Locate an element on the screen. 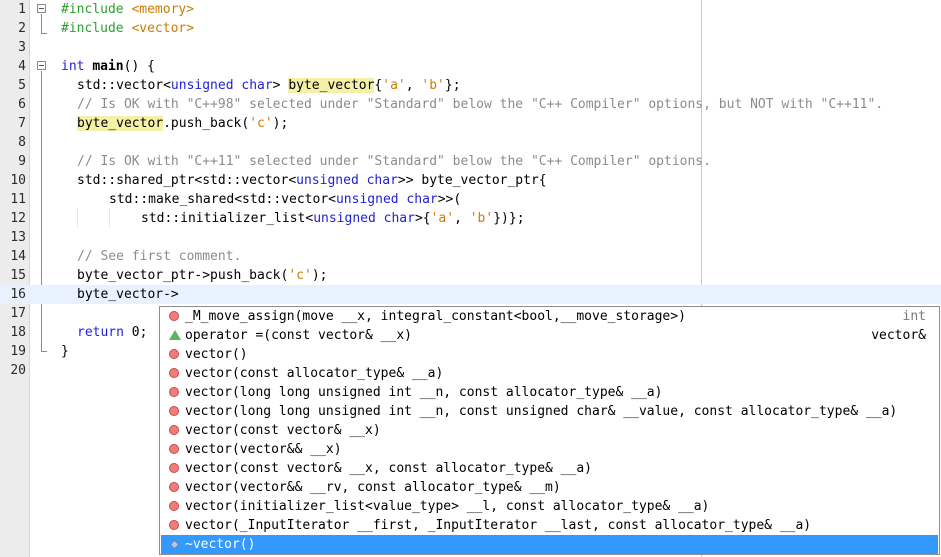  completion-item: vector(const allocator_type& __a) is located at coordinates (549, 373).